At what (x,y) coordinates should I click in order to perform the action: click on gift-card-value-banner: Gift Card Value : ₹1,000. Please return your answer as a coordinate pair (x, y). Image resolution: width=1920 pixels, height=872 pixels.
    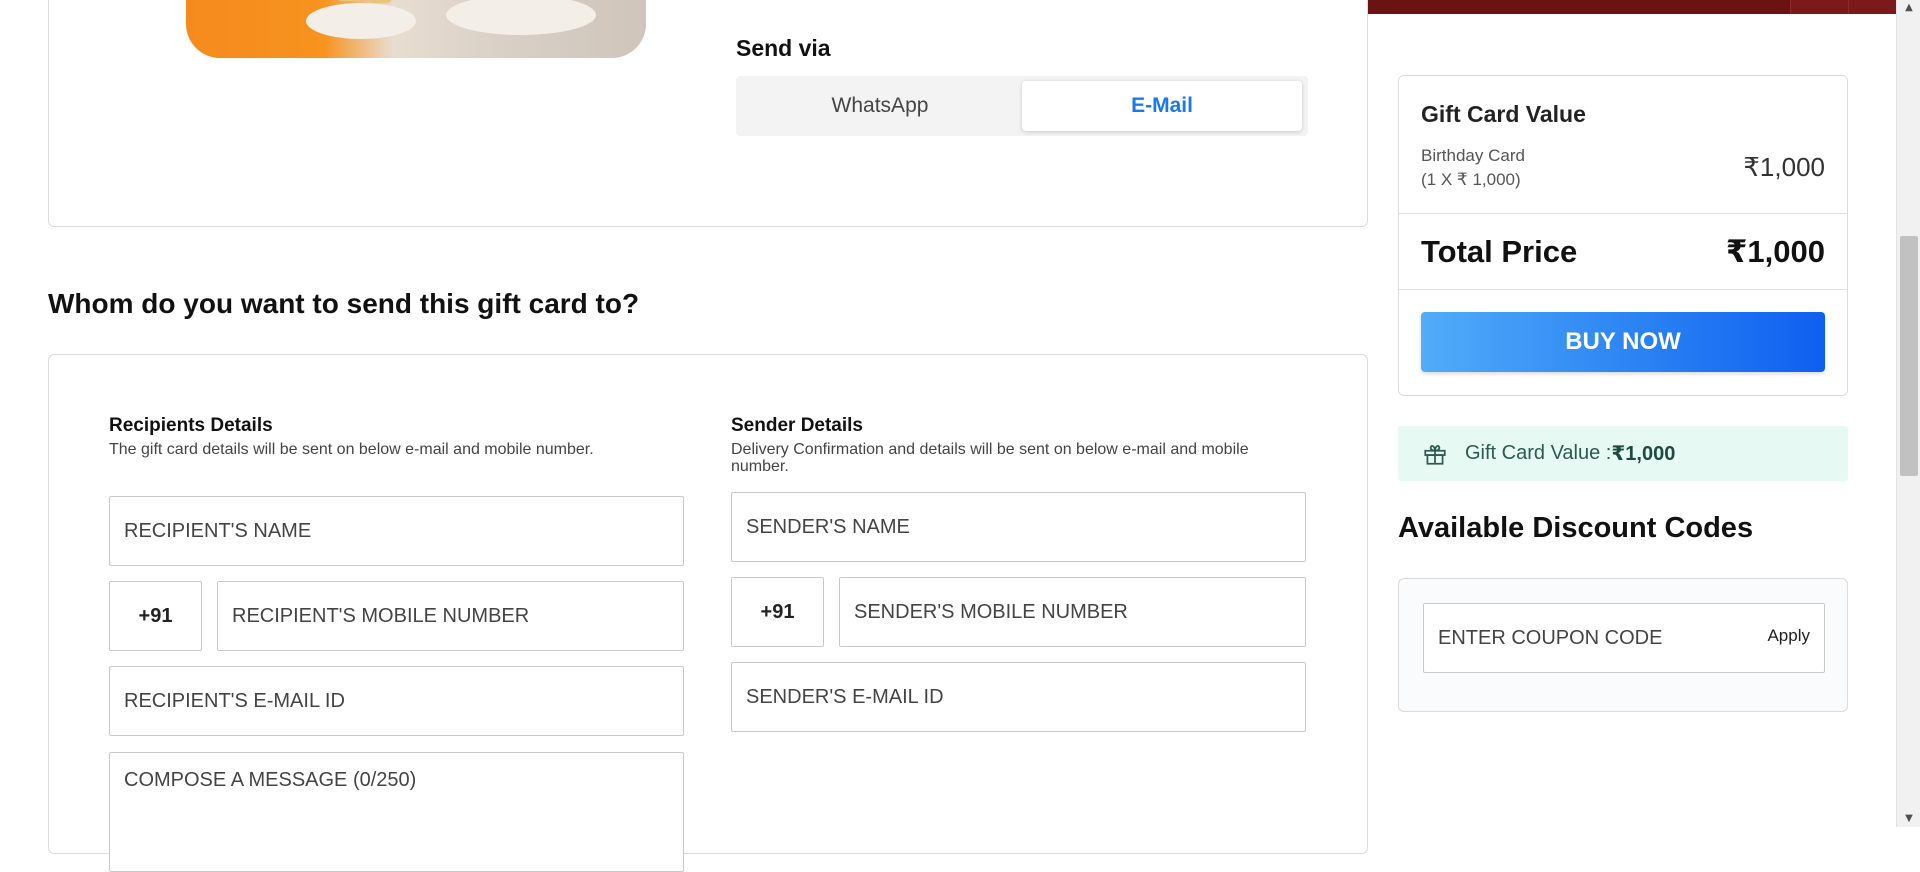
    Looking at the image, I should click on (1623, 453).